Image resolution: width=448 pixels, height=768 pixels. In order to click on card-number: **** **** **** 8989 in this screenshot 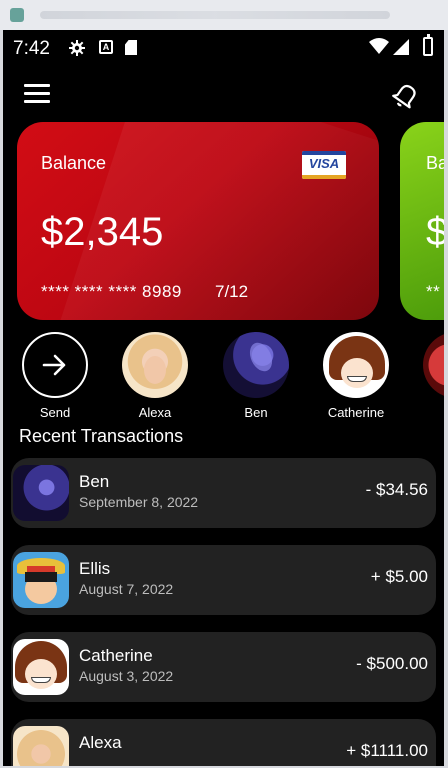, I will do `click(111, 291)`.